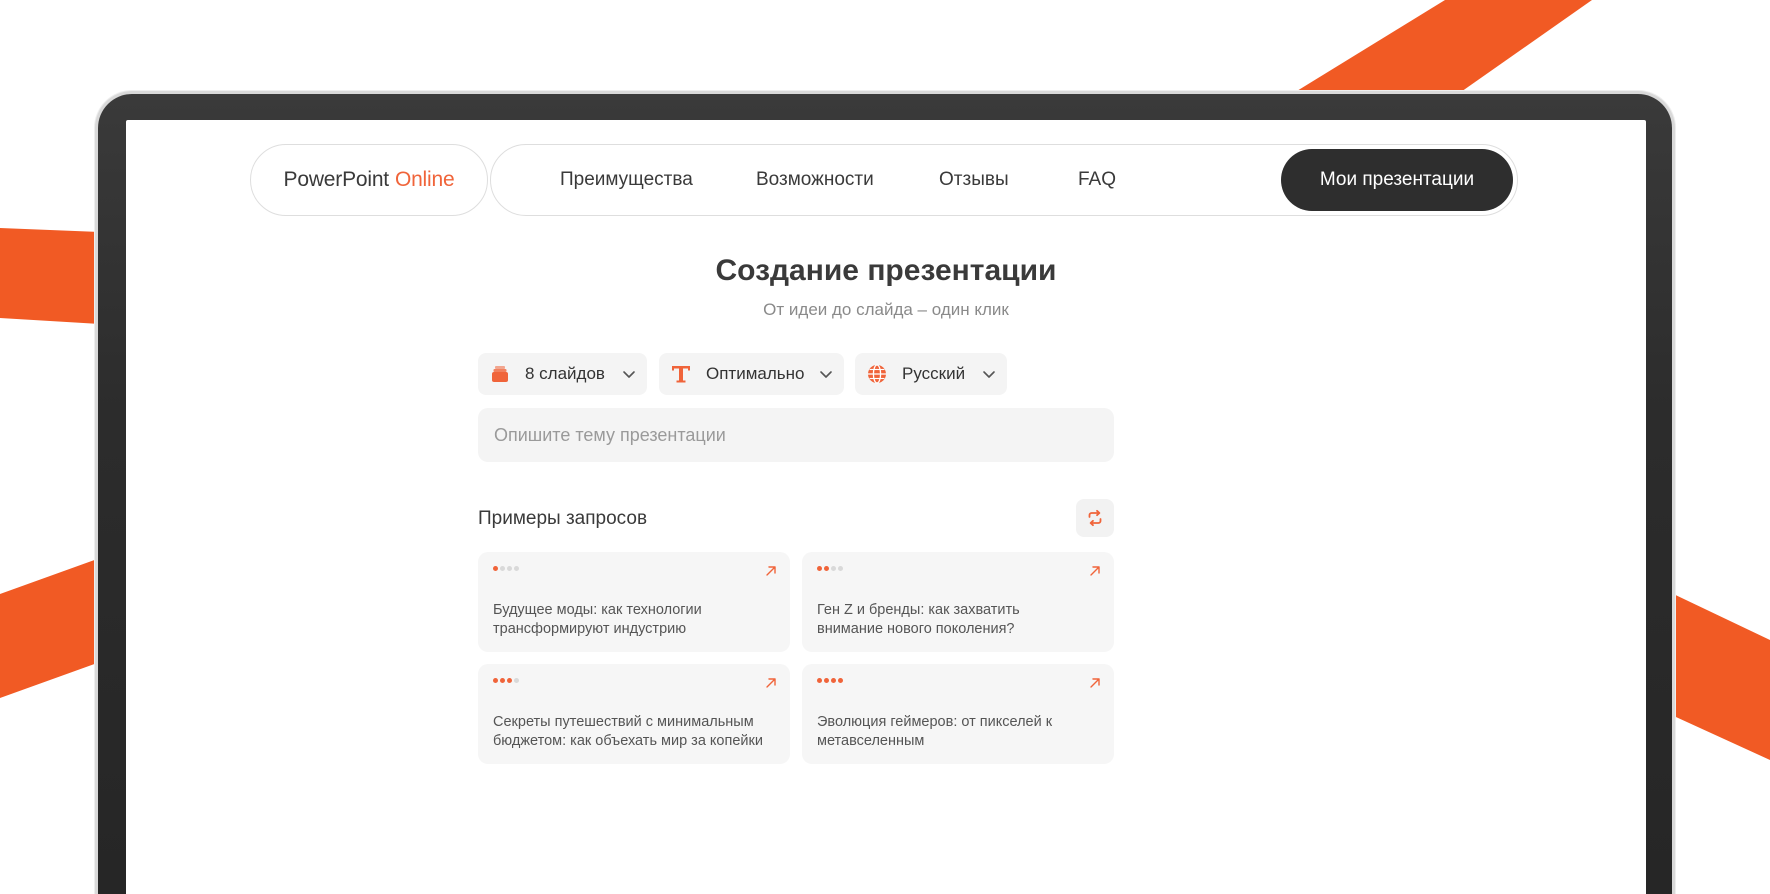 The image size is (1770, 894). Describe the element at coordinates (877, 374) in the screenshot. I see `globe-icon` at that location.